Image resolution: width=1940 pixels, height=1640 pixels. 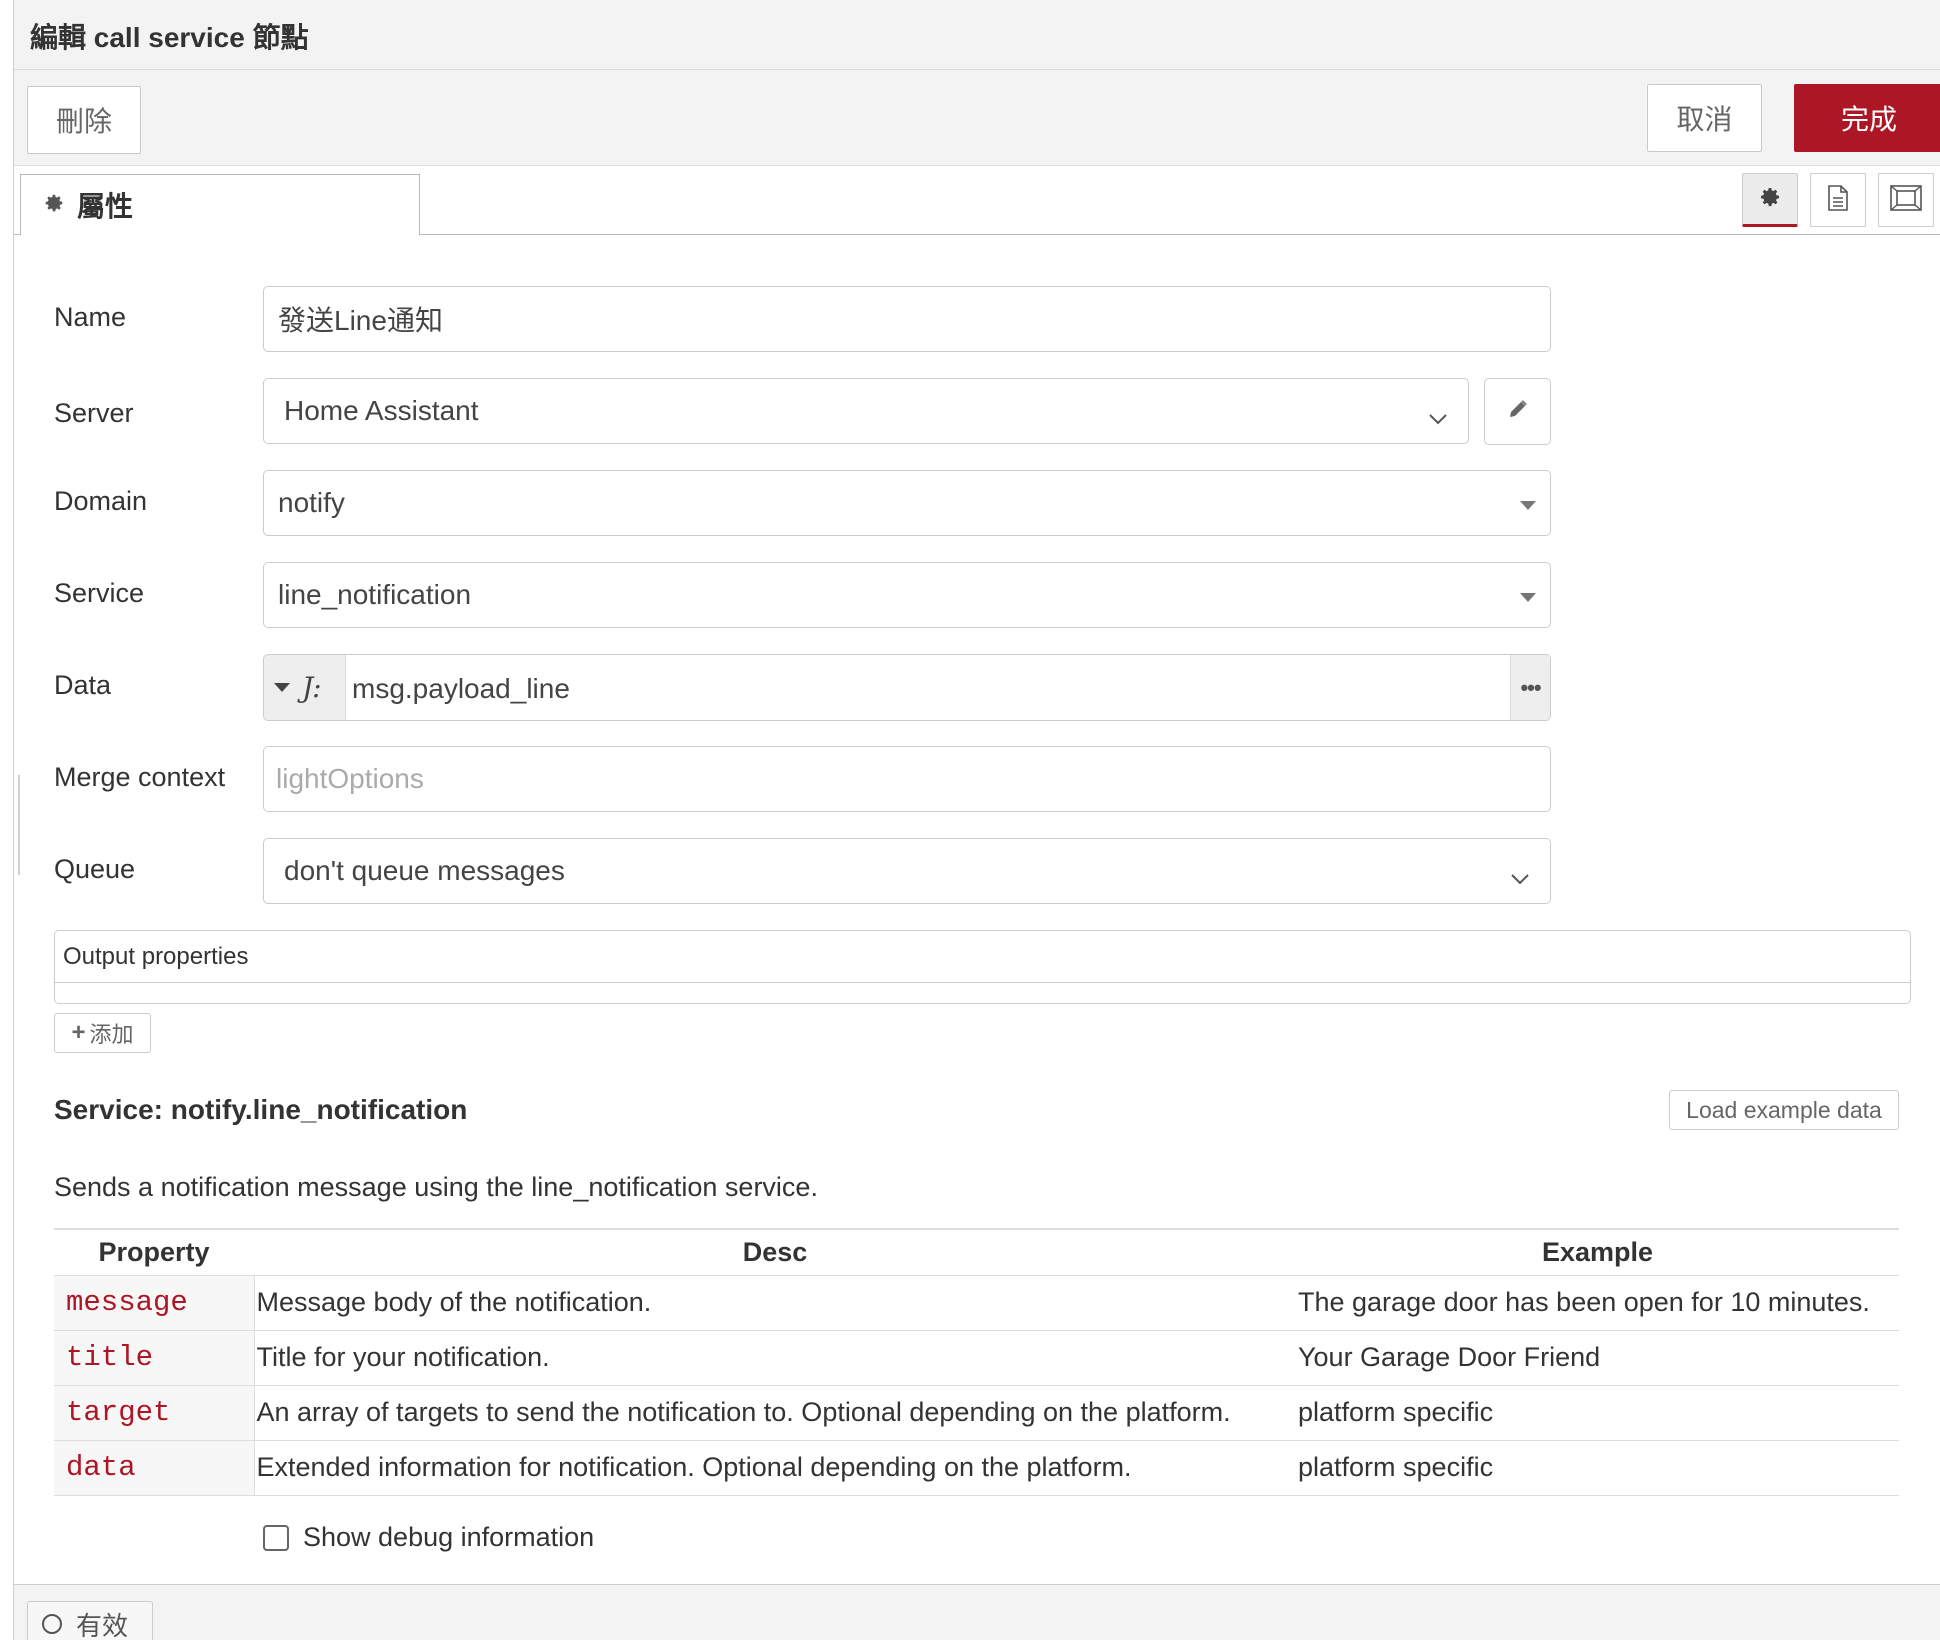 I want to click on node-enabled-toggle: 有效, so click(x=90, y=1620).